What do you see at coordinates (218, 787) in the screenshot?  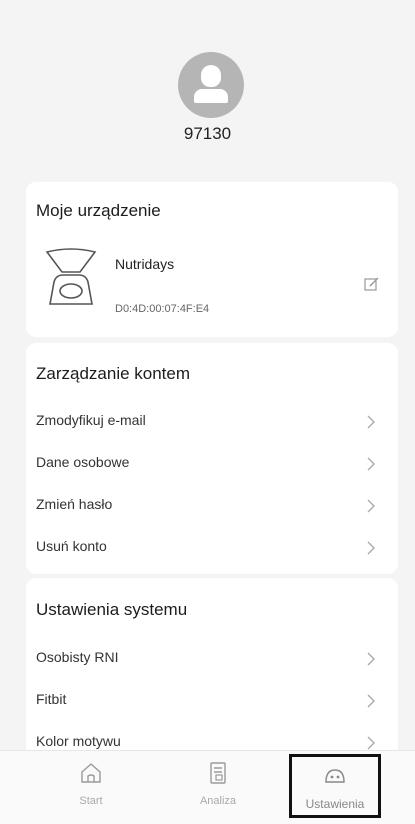 I see `tab-analiza: Analiza` at bounding box center [218, 787].